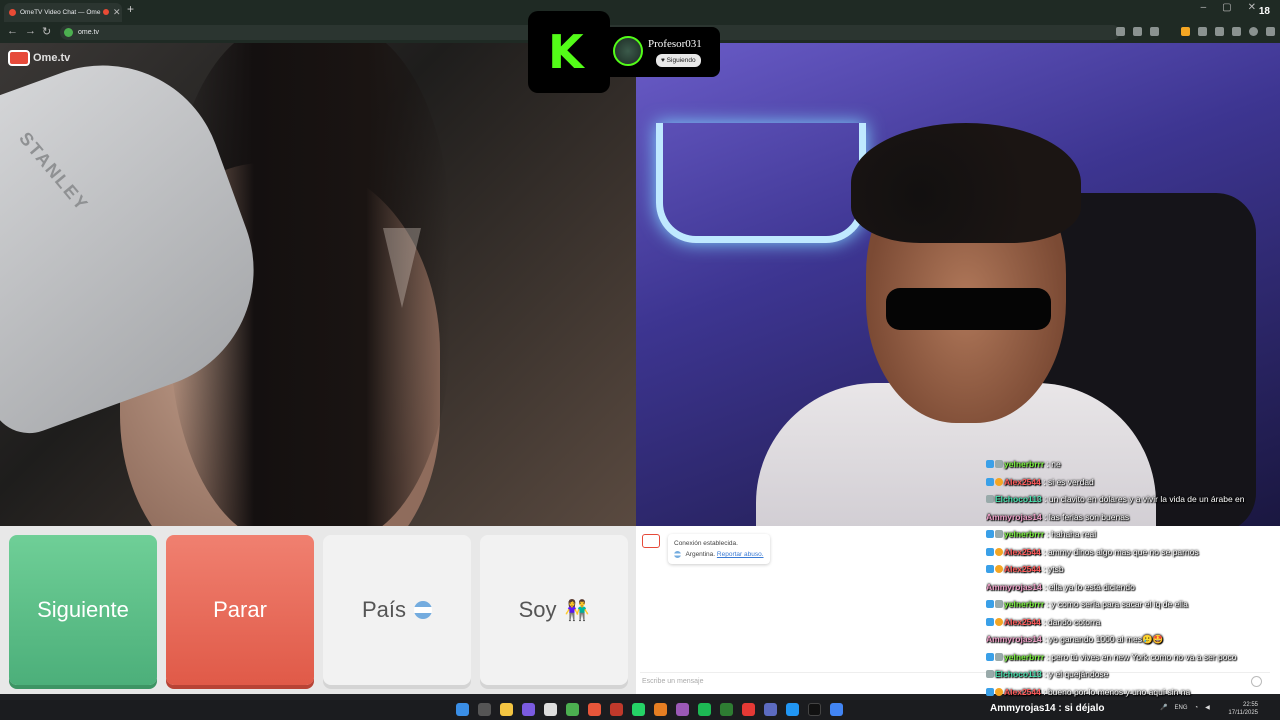 The image size is (1280, 720). I want to click on discord-icon, so click(528, 709).